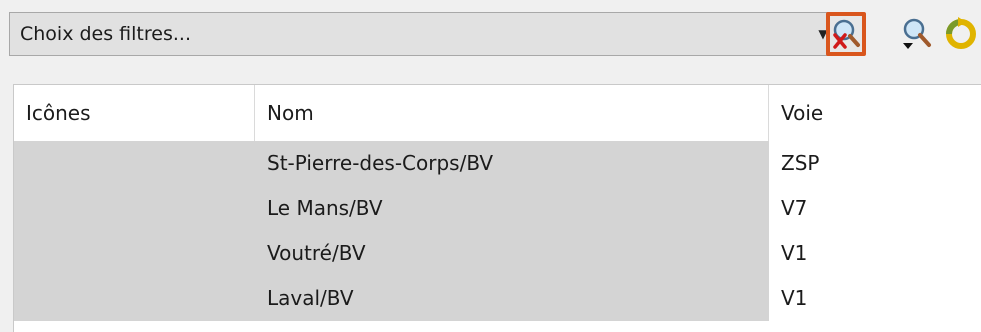 This screenshot has width=981, height=332. I want to click on search-clear-icon, so click(846, 34).